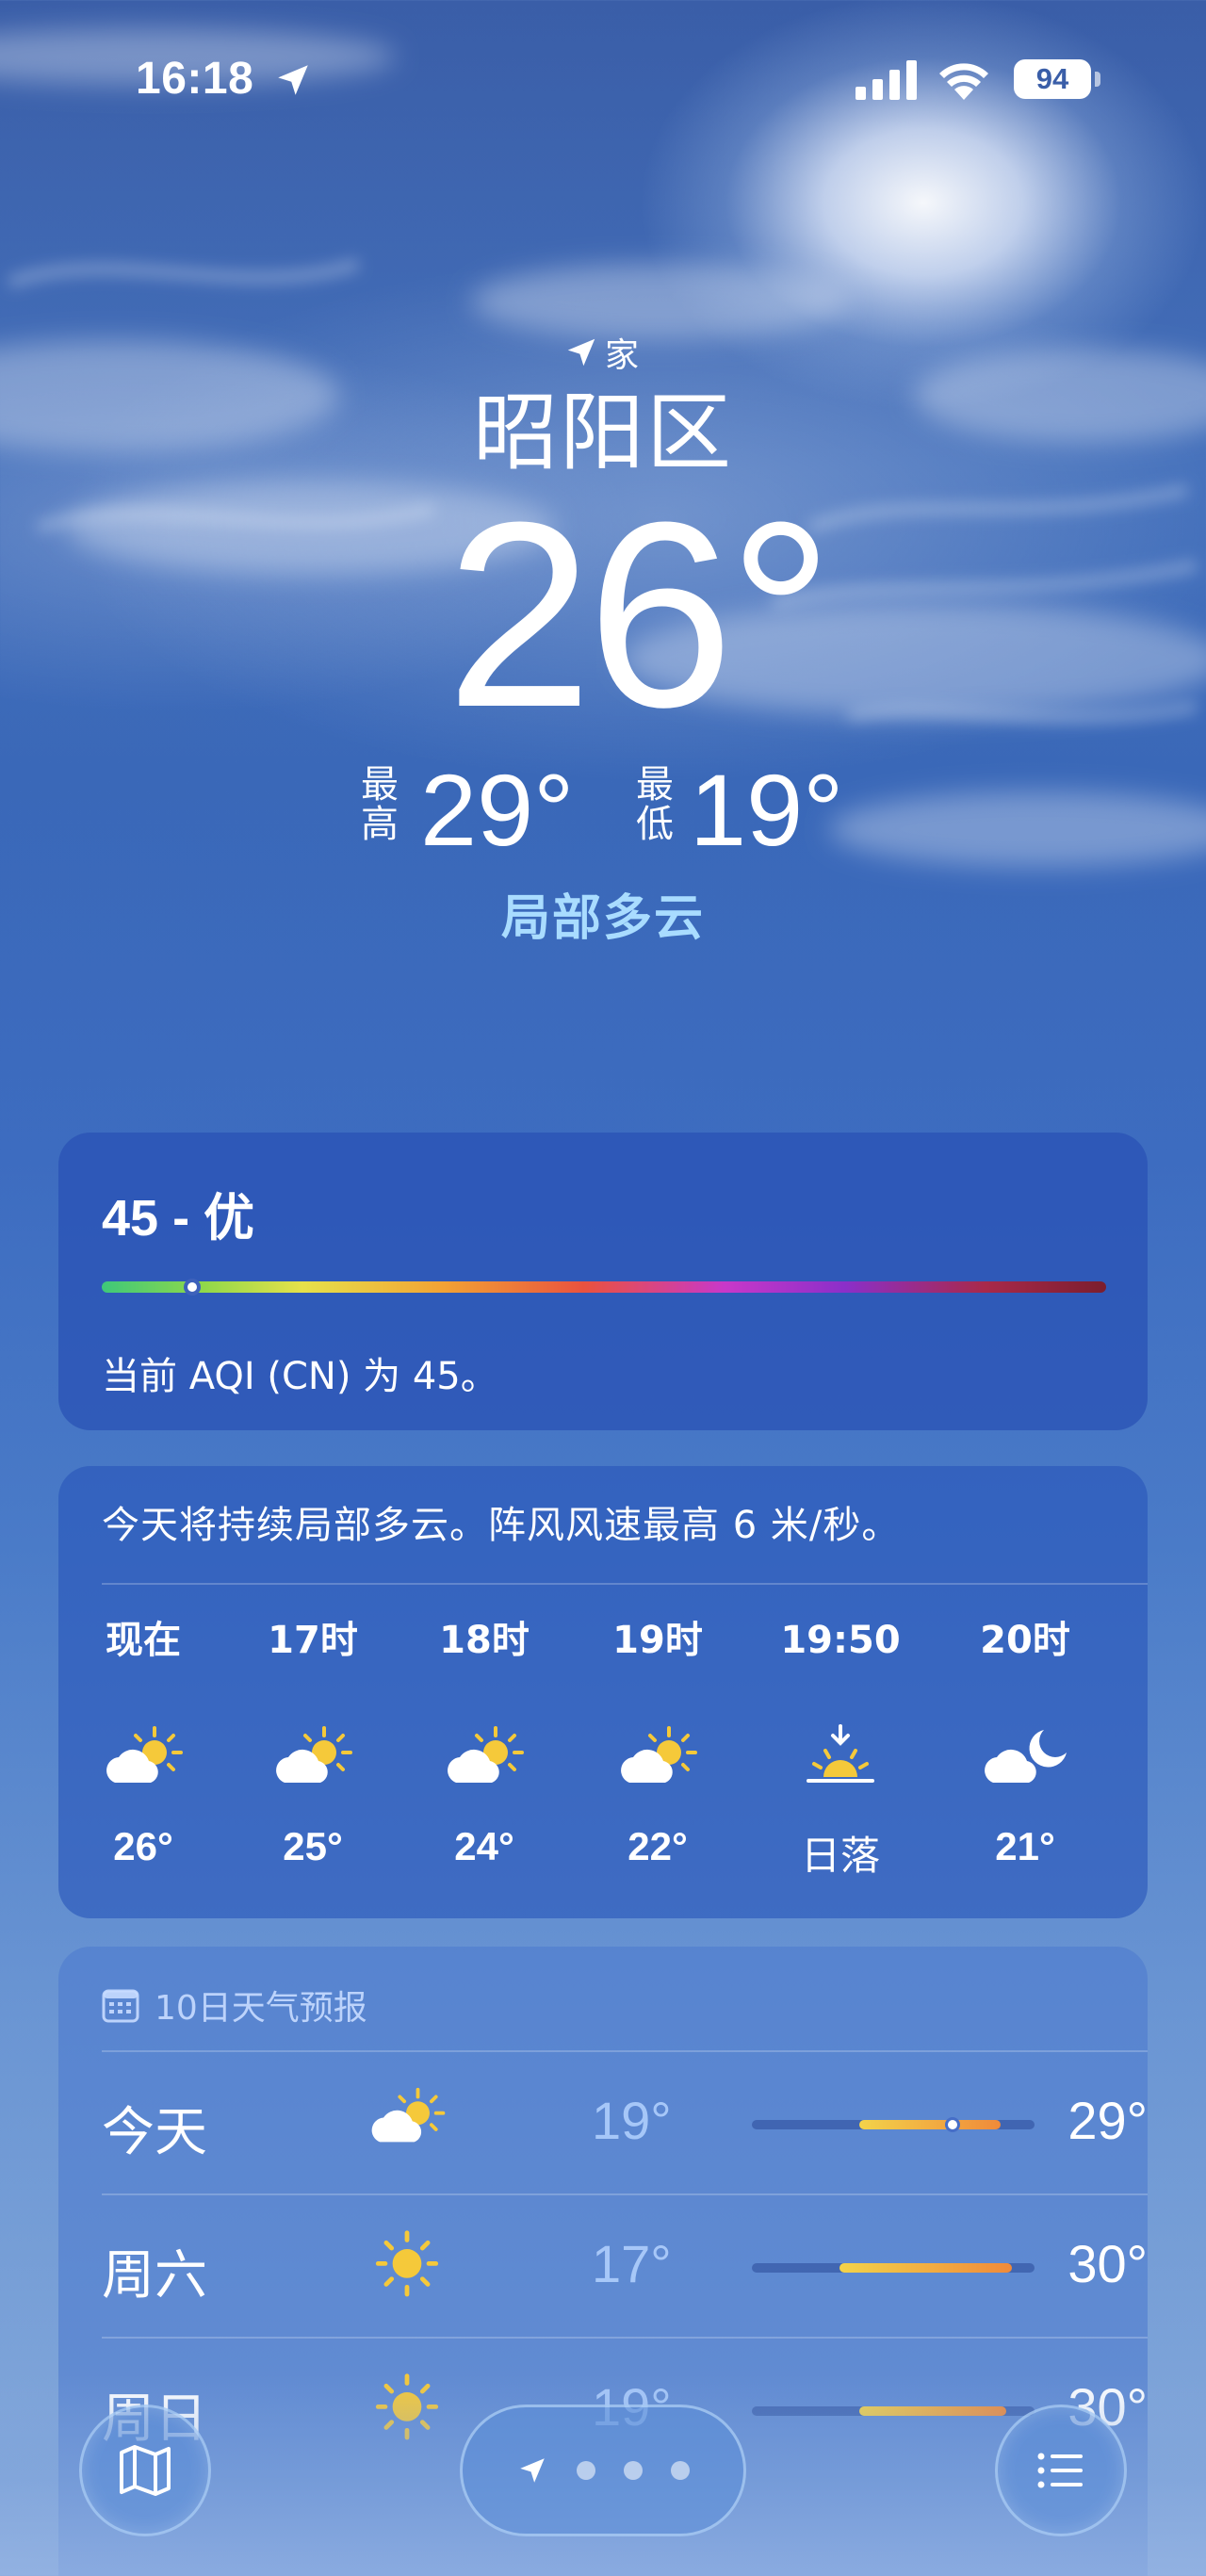 This screenshot has height=2576, width=1206. I want to click on hour-item: 19:50 日落, so click(840, 1758).